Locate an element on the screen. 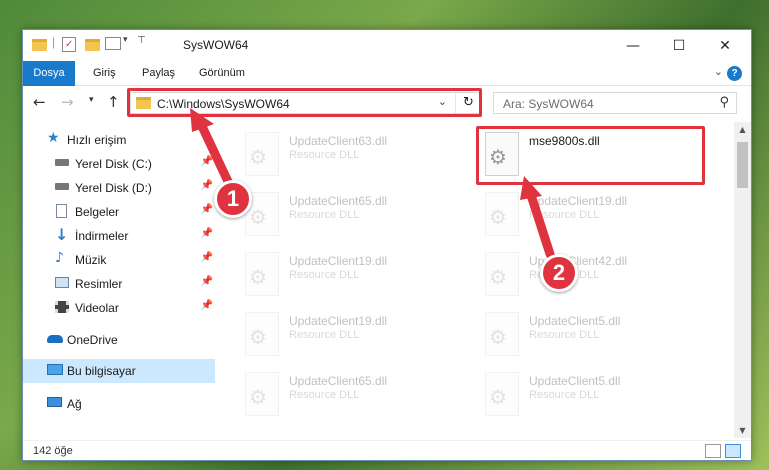 The height and width of the screenshot is (470, 769). tab-view: Görünüm is located at coordinates (222, 73).